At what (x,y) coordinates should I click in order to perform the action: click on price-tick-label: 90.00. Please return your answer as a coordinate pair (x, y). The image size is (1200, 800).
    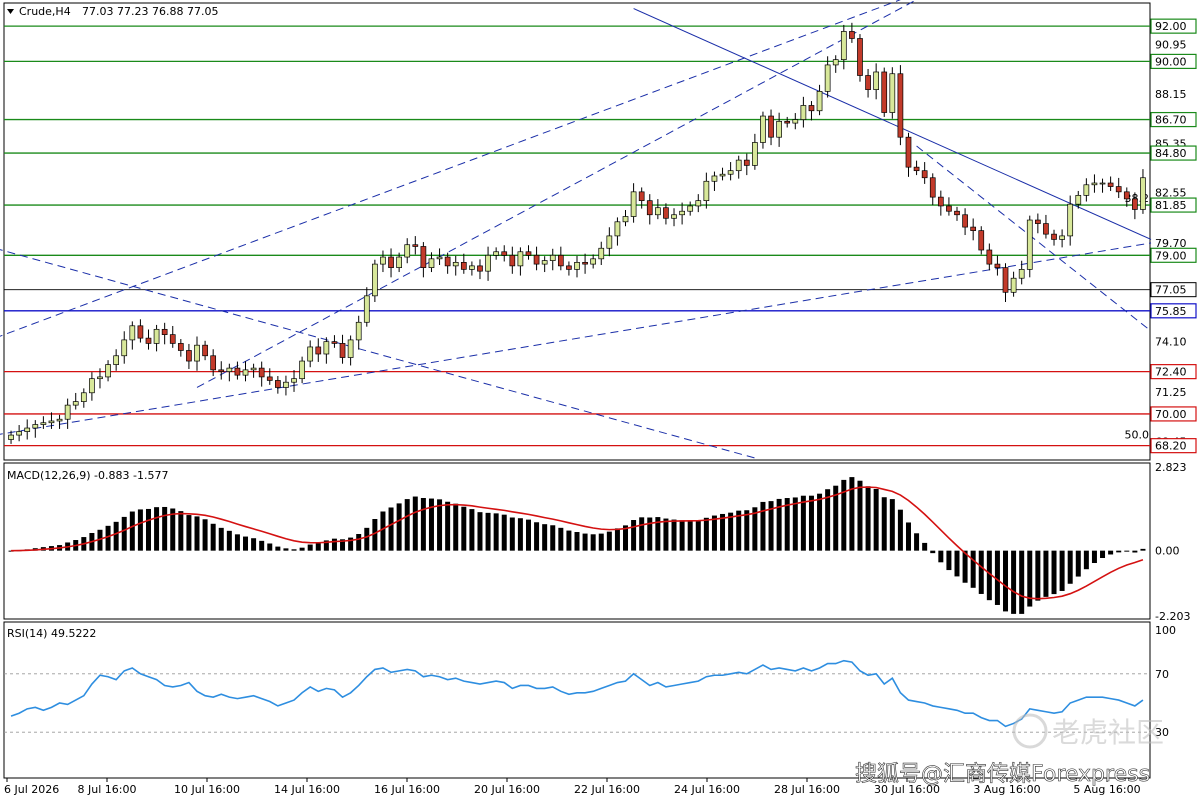
    Looking at the image, I should click on (1171, 61).